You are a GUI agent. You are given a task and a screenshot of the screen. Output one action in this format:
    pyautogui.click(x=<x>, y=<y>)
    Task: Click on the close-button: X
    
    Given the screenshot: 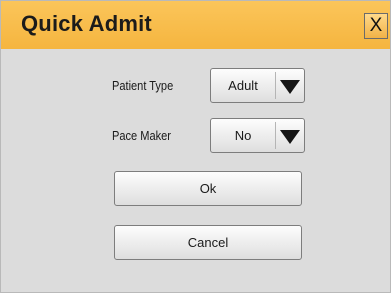 What is the action you would take?
    pyautogui.click(x=376, y=26)
    